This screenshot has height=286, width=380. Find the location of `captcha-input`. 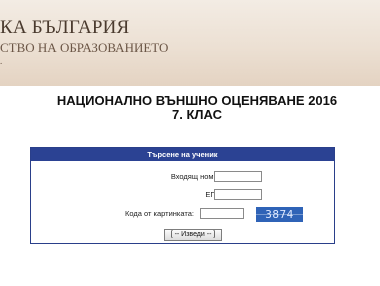

captcha-input is located at coordinates (222, 213).